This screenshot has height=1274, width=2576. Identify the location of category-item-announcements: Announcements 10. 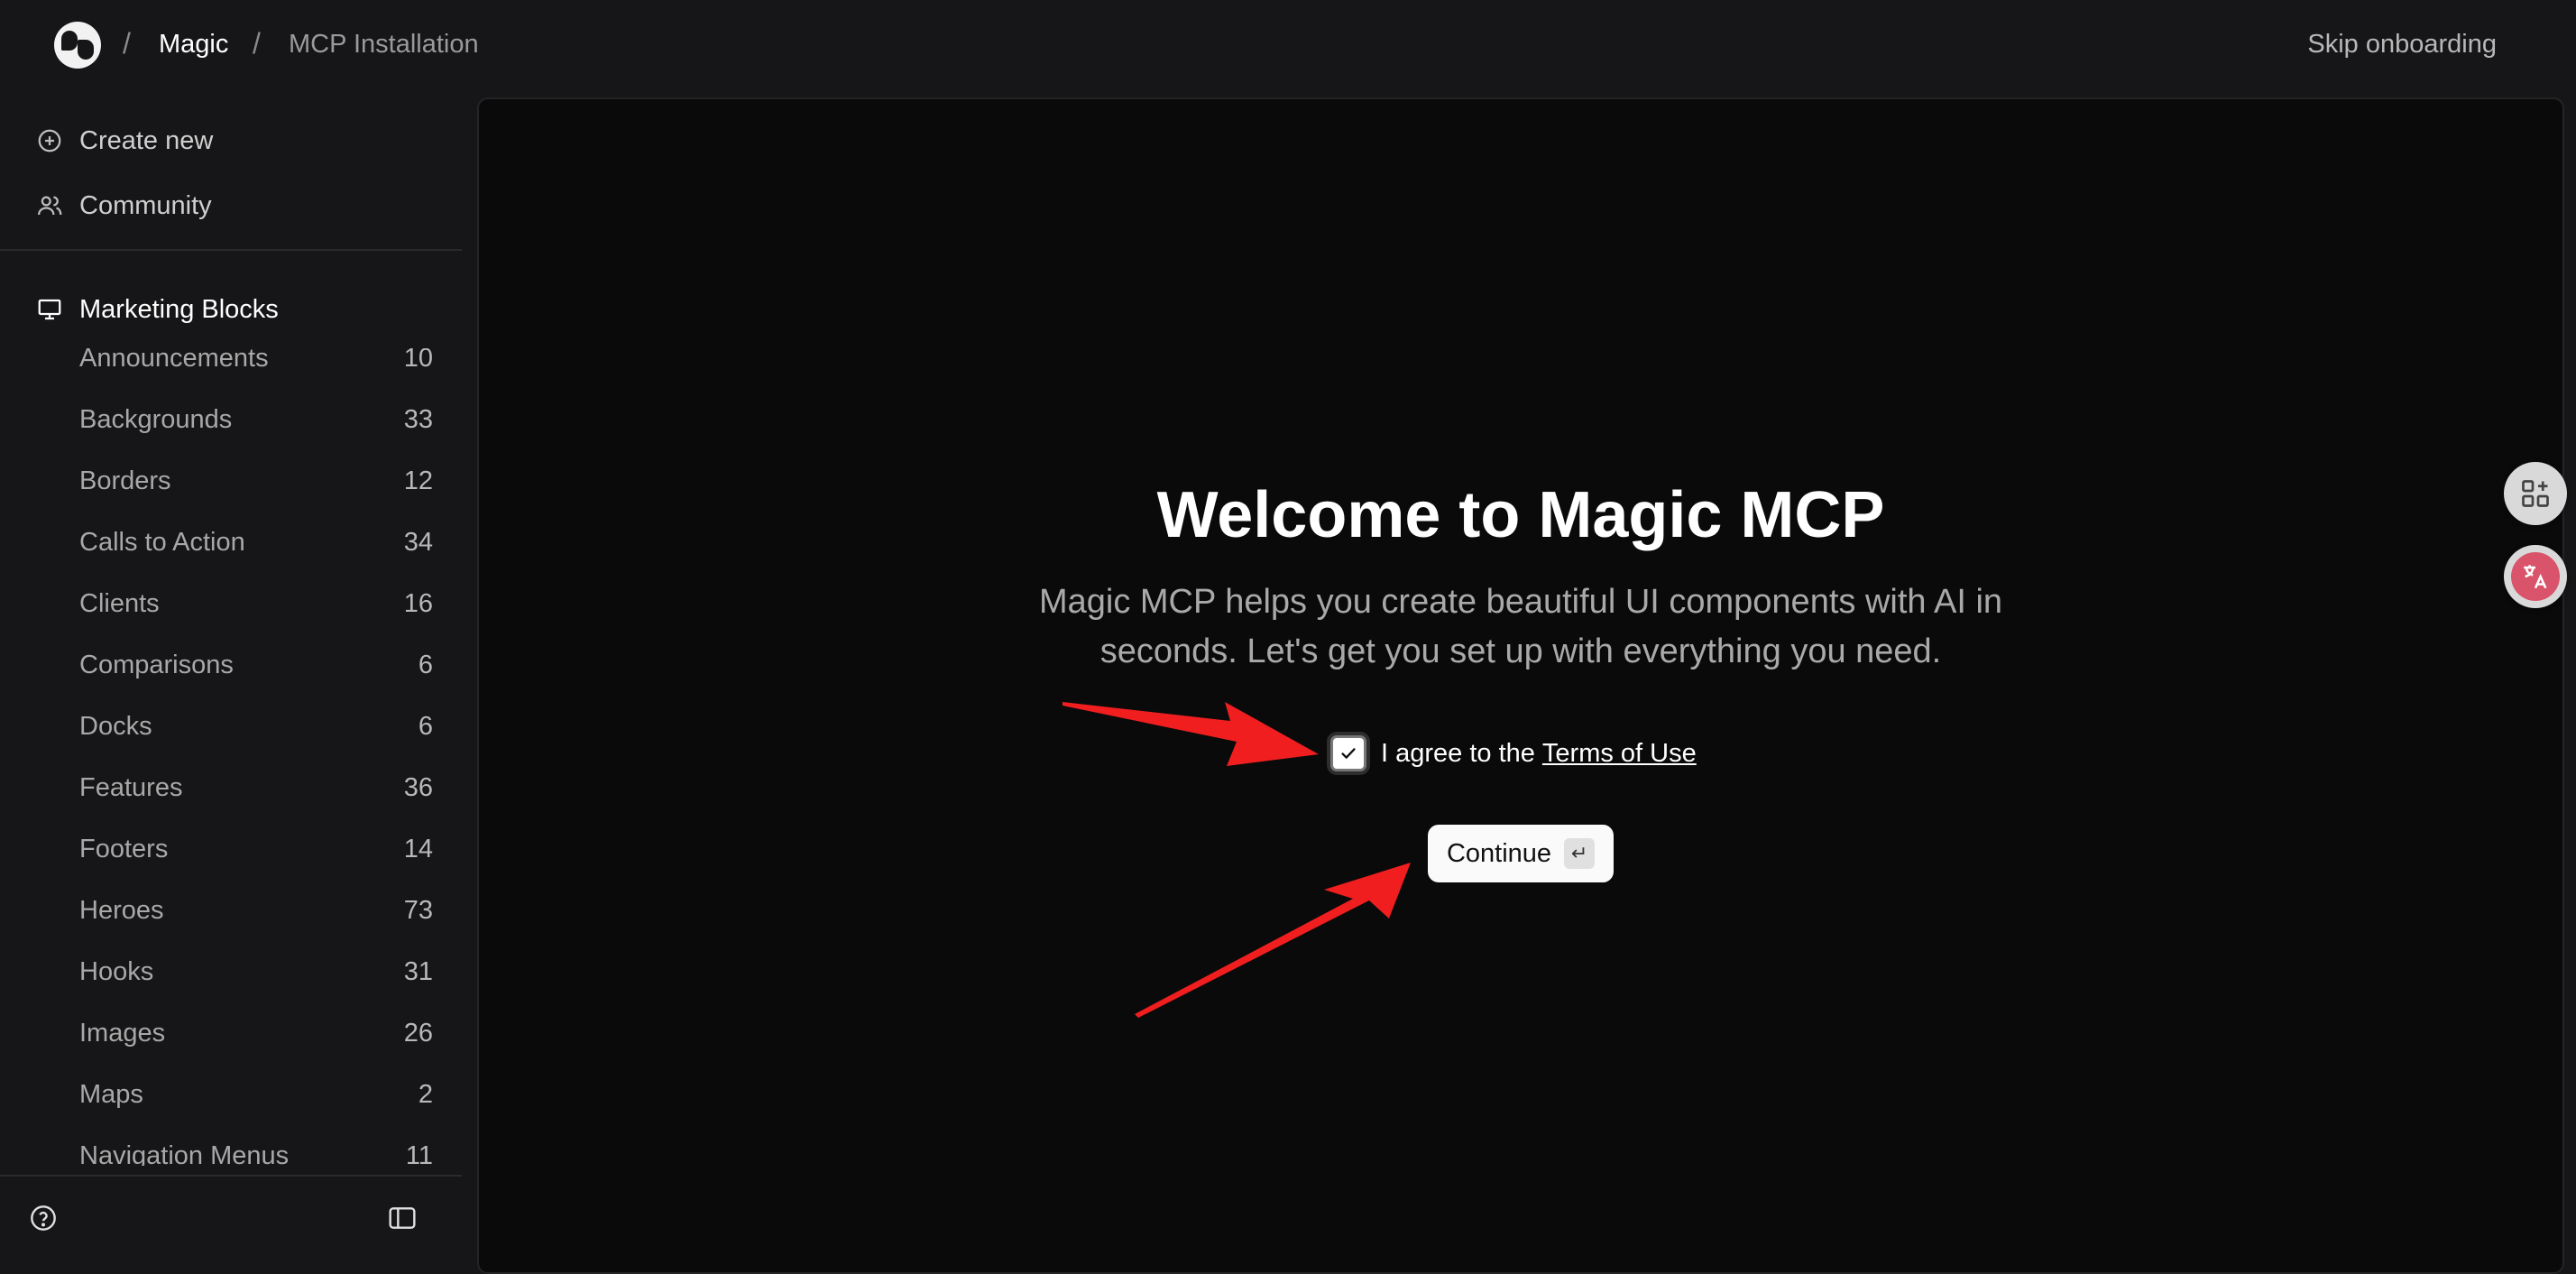
(256, 364).